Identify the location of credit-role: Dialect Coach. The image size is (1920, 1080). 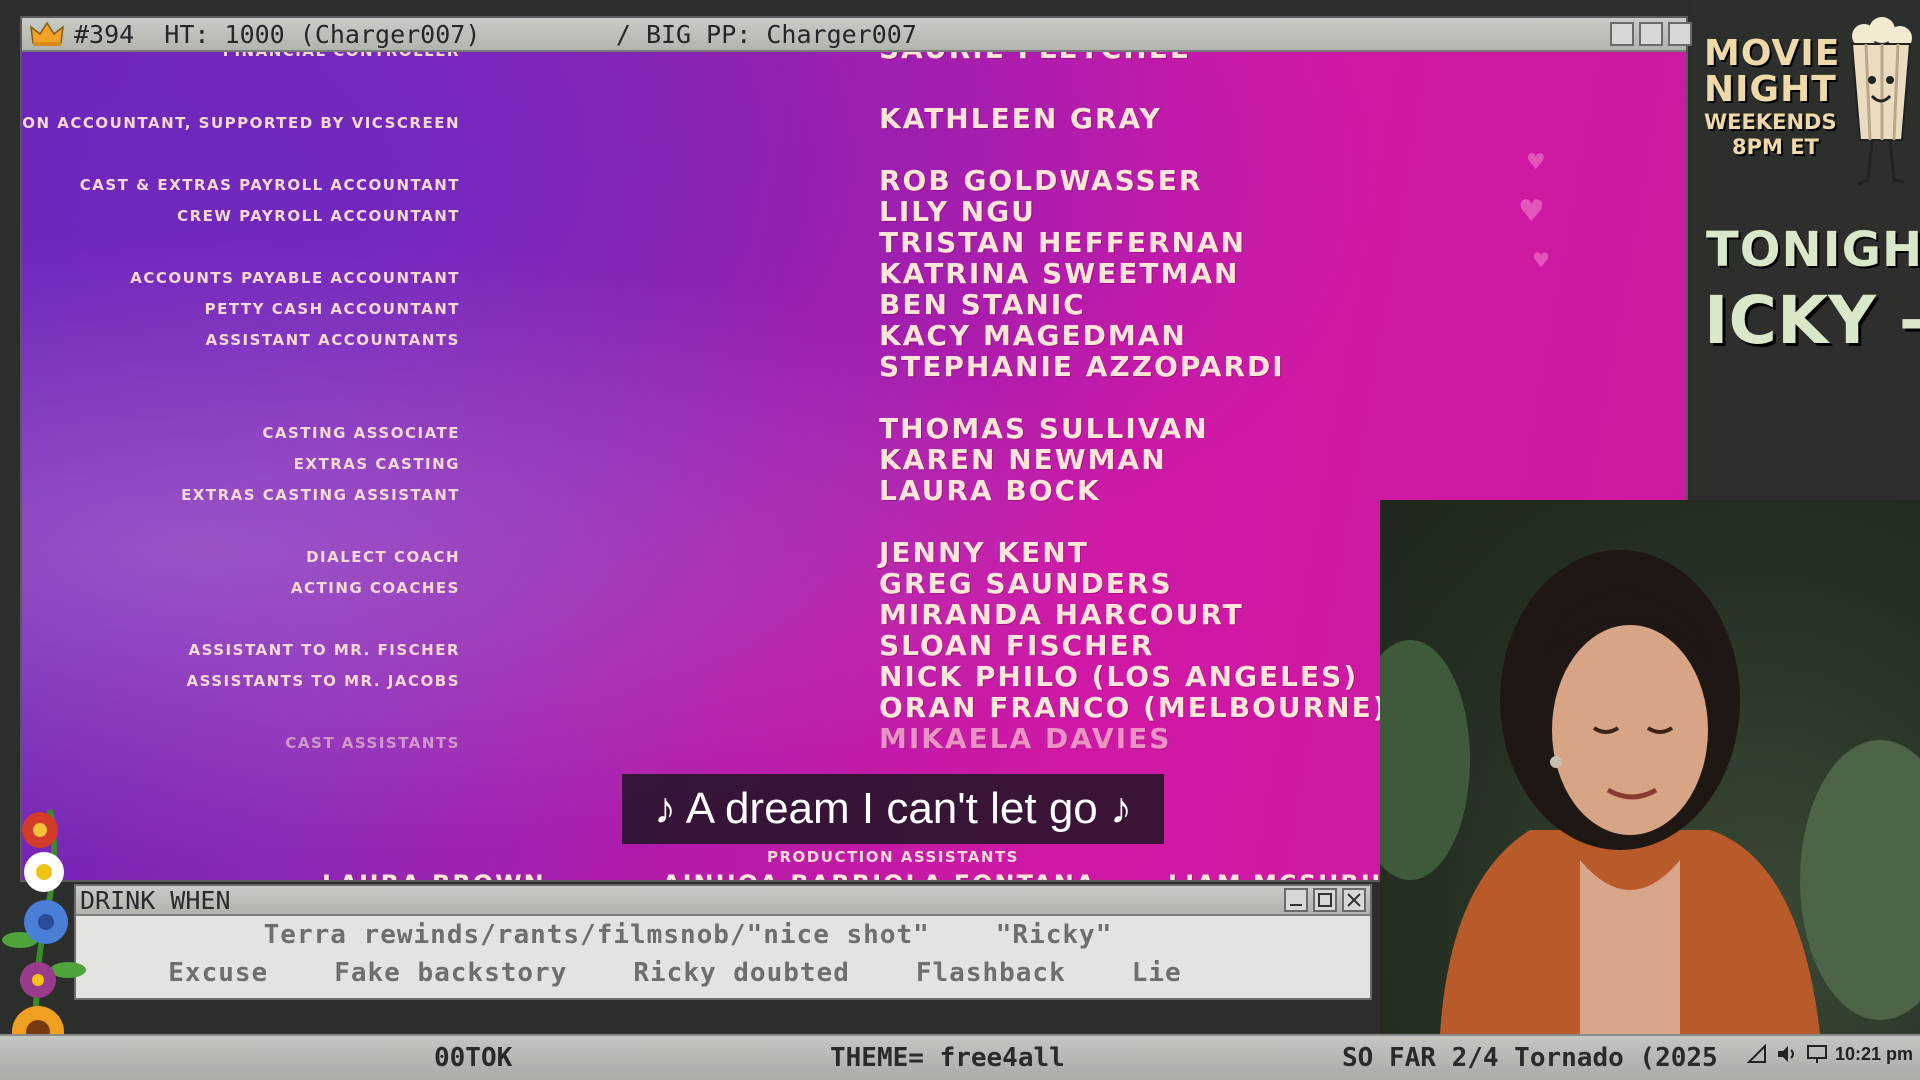
(383, 557).